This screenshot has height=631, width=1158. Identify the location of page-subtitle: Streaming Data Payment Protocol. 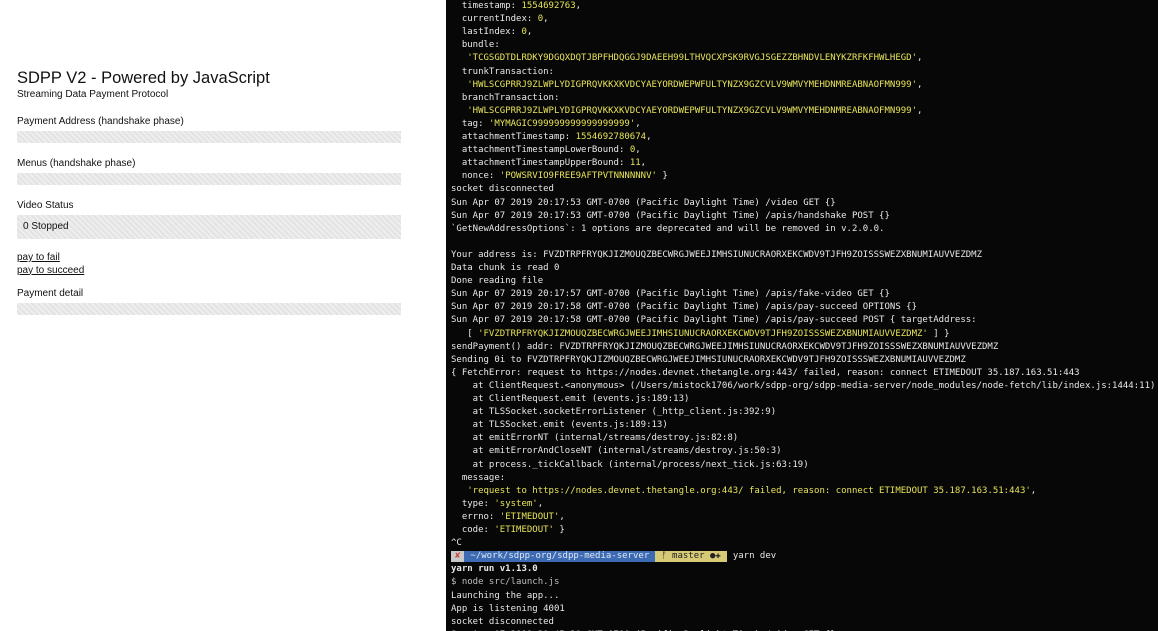
(93, 94).